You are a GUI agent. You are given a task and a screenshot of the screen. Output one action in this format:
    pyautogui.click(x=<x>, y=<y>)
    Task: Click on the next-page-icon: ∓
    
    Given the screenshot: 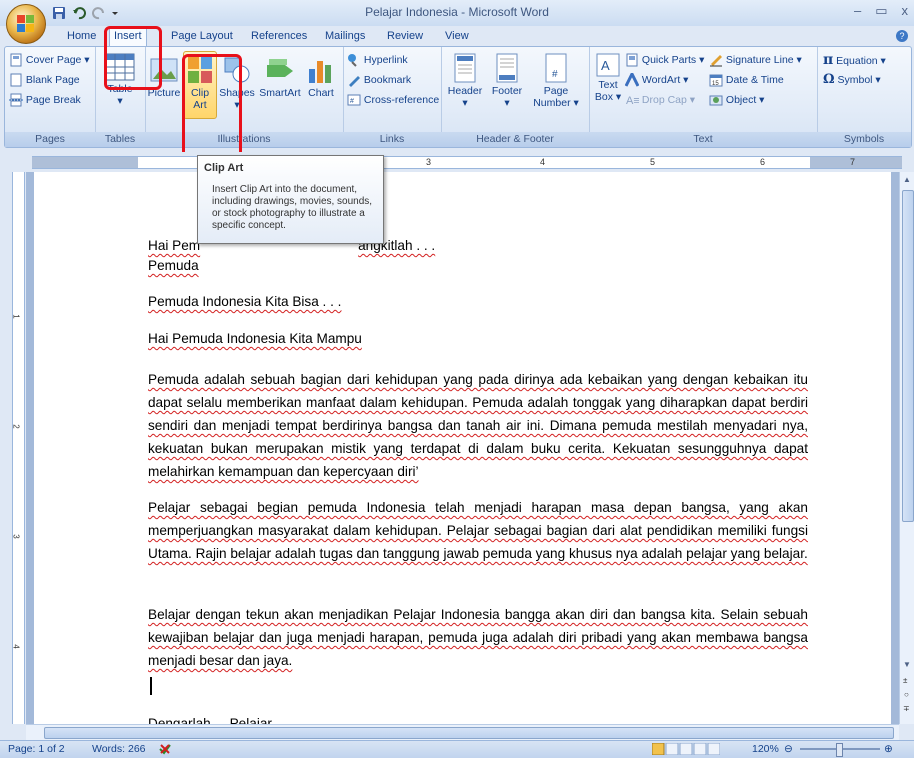 What is the action you would take?
    pyautogui.click(x=906, y=708)
    